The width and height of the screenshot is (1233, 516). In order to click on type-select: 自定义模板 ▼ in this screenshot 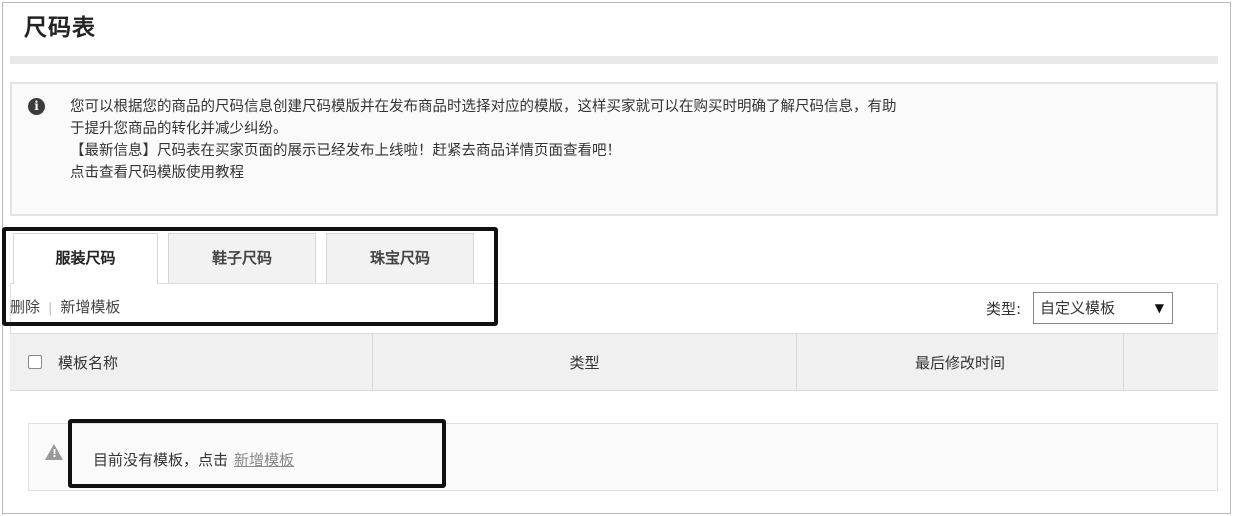, I will do `click(1103, 308)`.